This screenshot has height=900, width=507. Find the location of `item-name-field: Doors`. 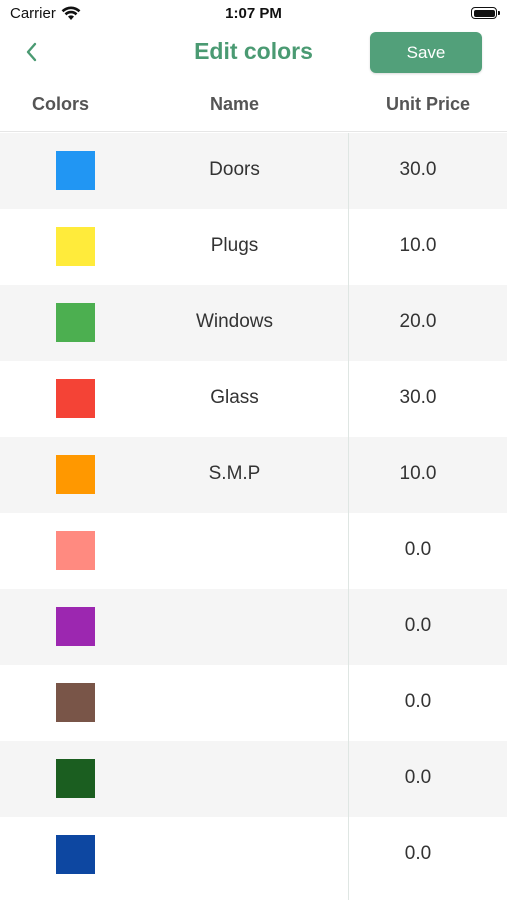

item-name-field: Doors is located at coordinates (234, 170).